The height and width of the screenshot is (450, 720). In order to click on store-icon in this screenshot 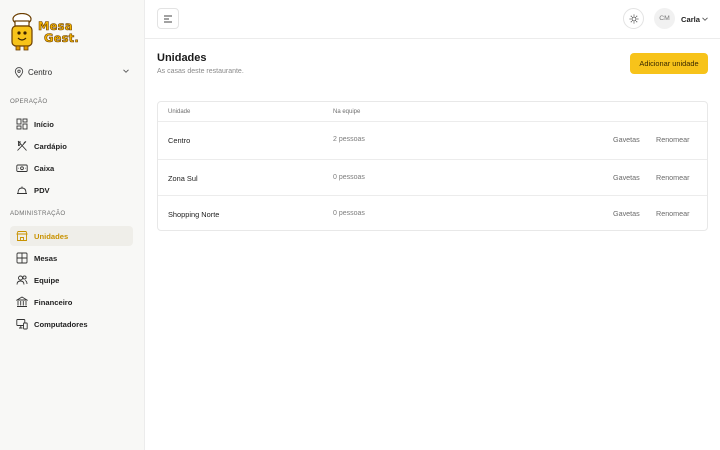, I will do `click(22, 236)`.